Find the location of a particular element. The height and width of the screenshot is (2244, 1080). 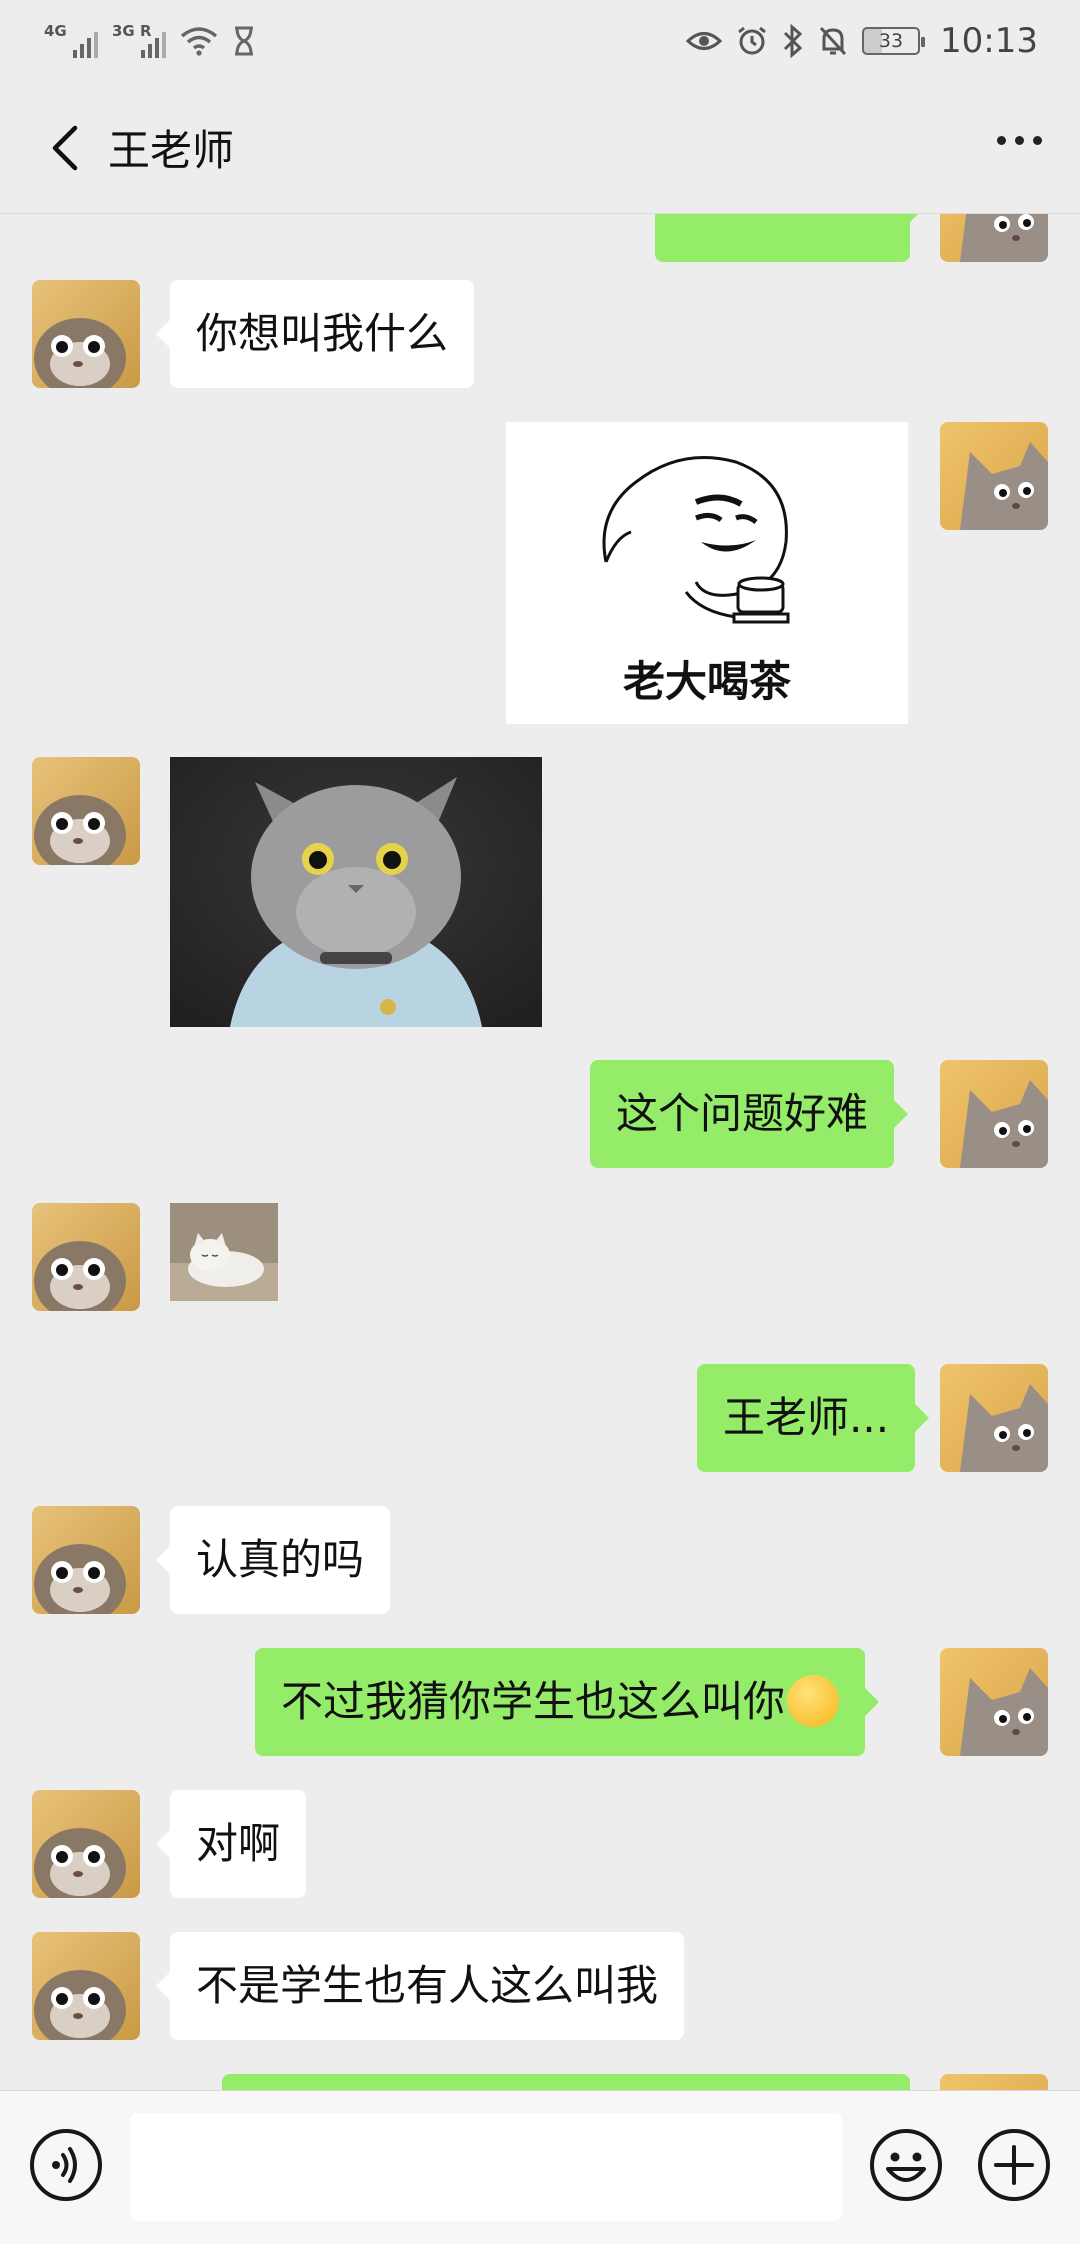

message-text: 对啊 is located at coordinates (238, 1843).